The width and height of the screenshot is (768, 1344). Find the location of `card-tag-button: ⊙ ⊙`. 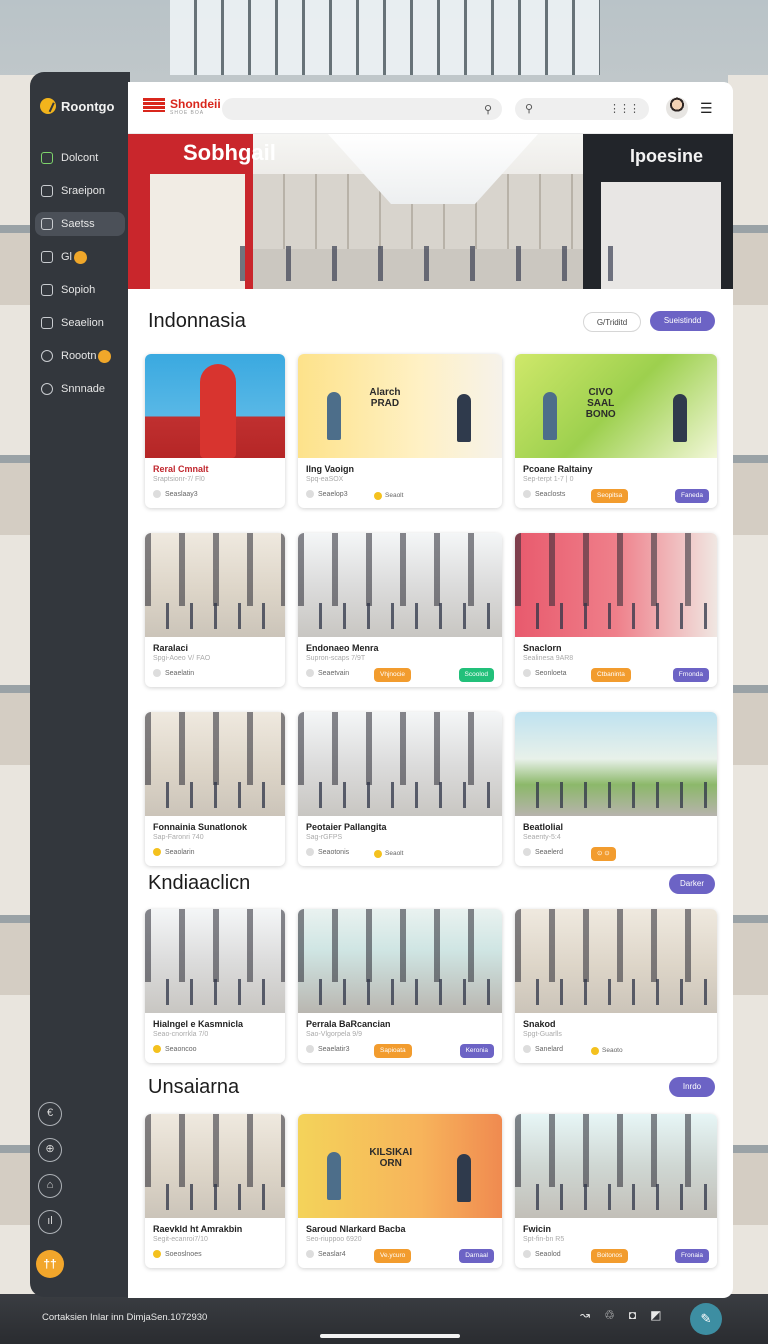

card-tag-button: ⊙ ⊙ is located at coordinates (603, 854).